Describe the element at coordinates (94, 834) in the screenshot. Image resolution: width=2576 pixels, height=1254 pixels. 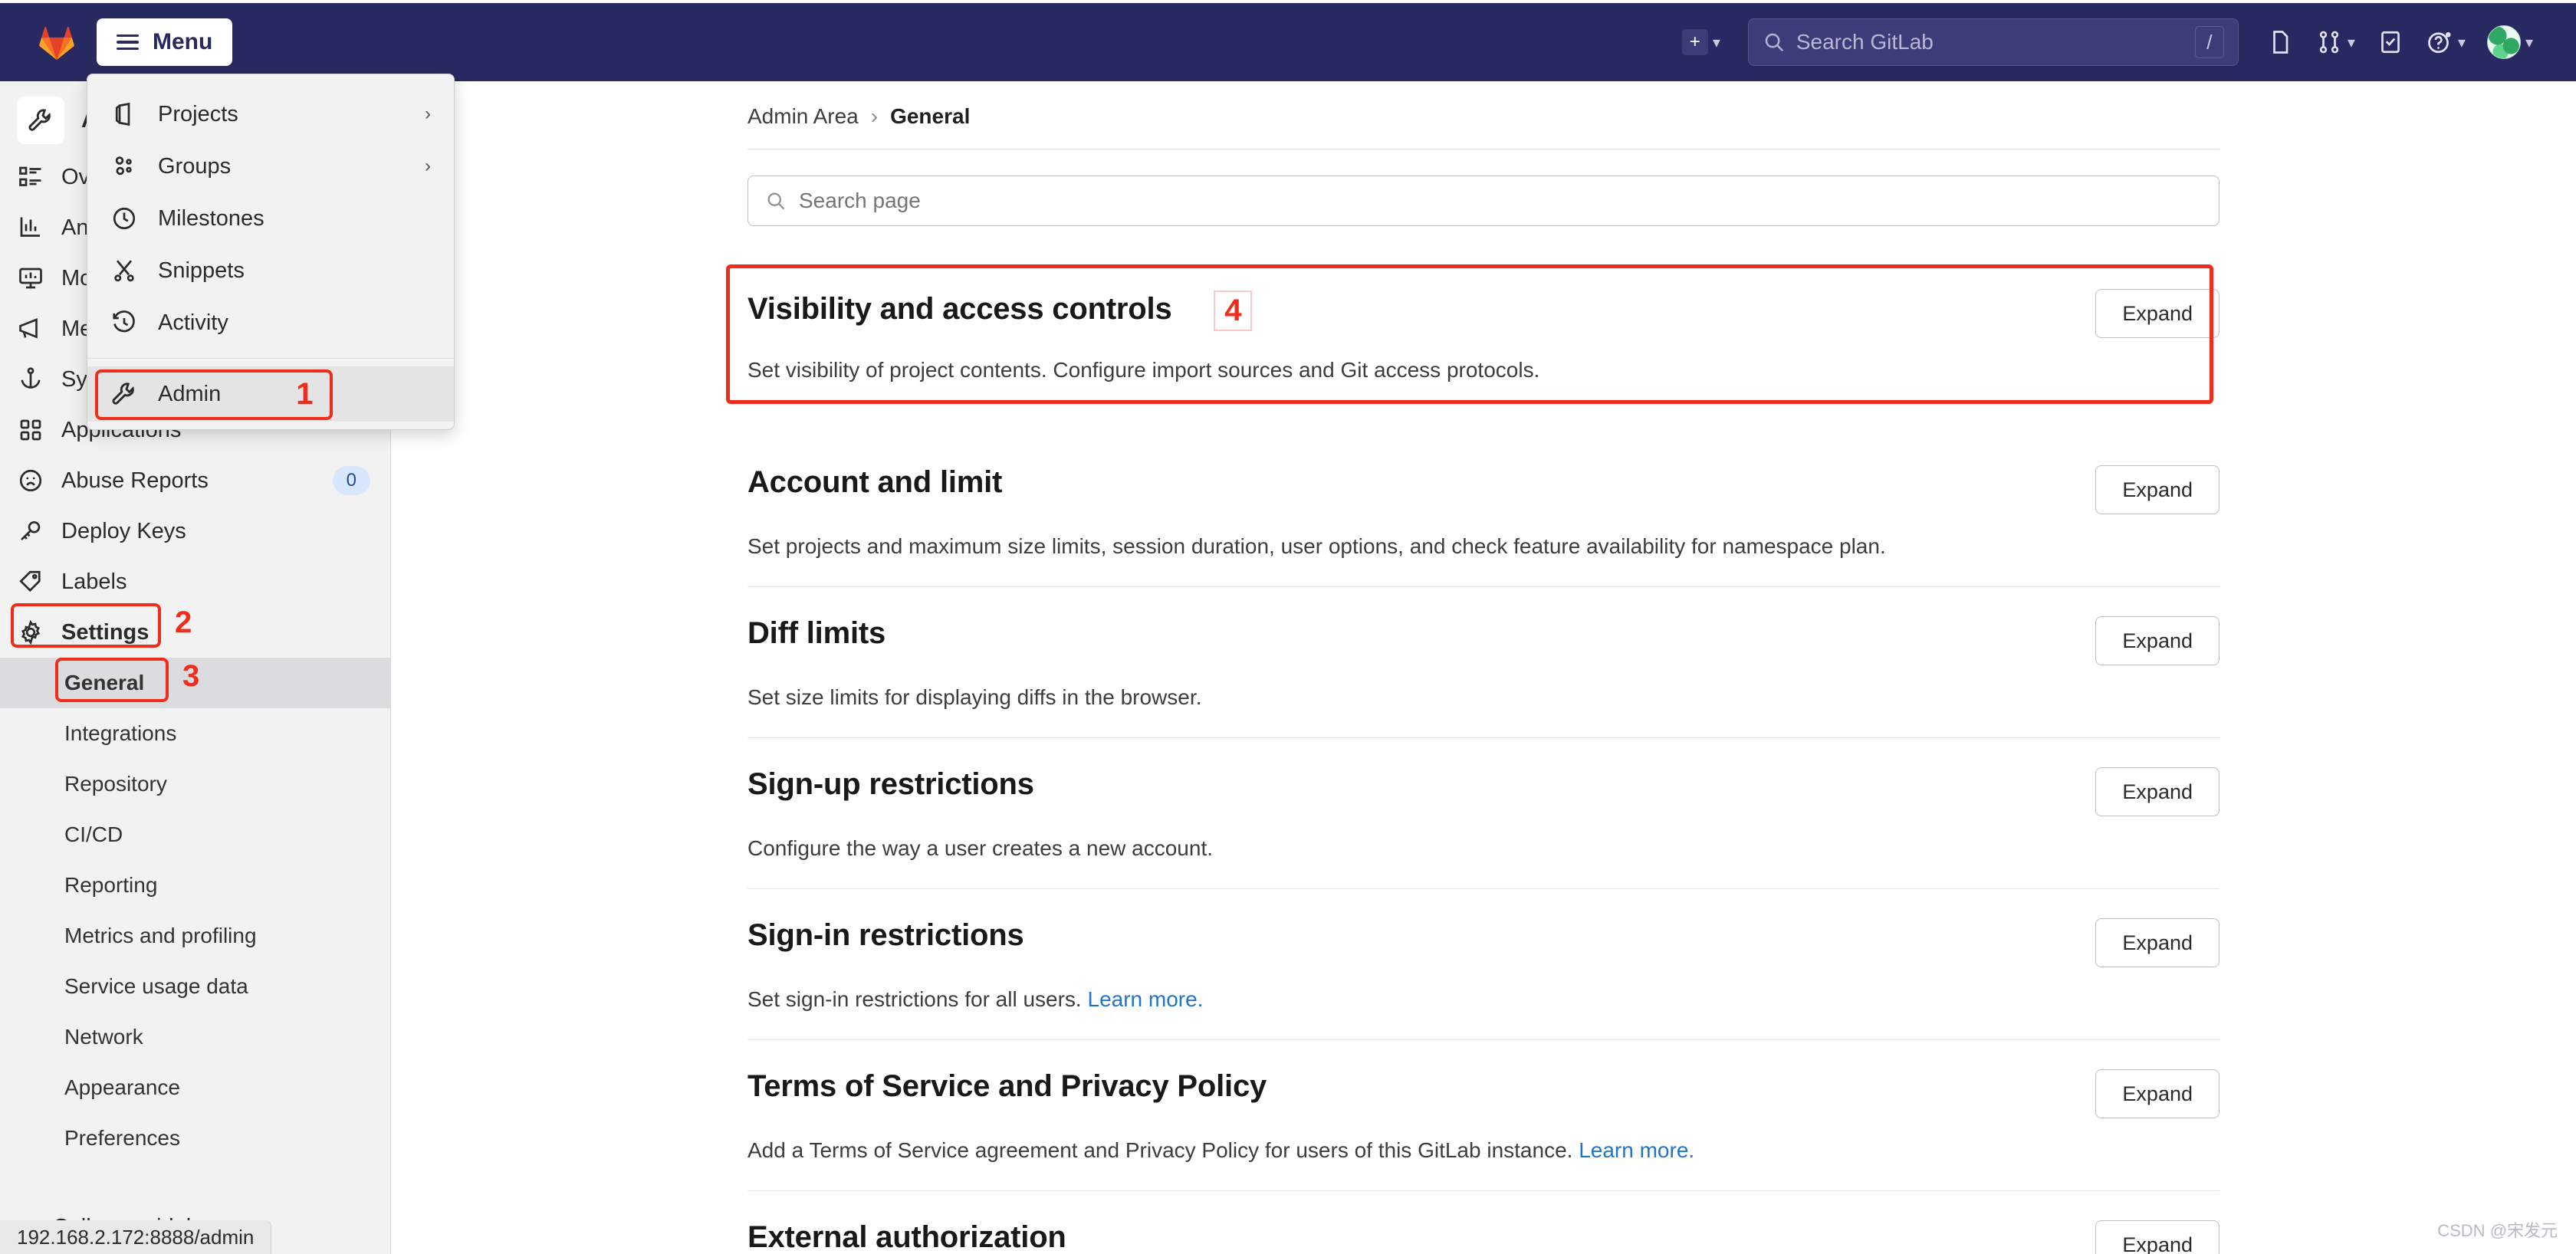
I see `sidebar-subitem-label: CI/CD` at that location.